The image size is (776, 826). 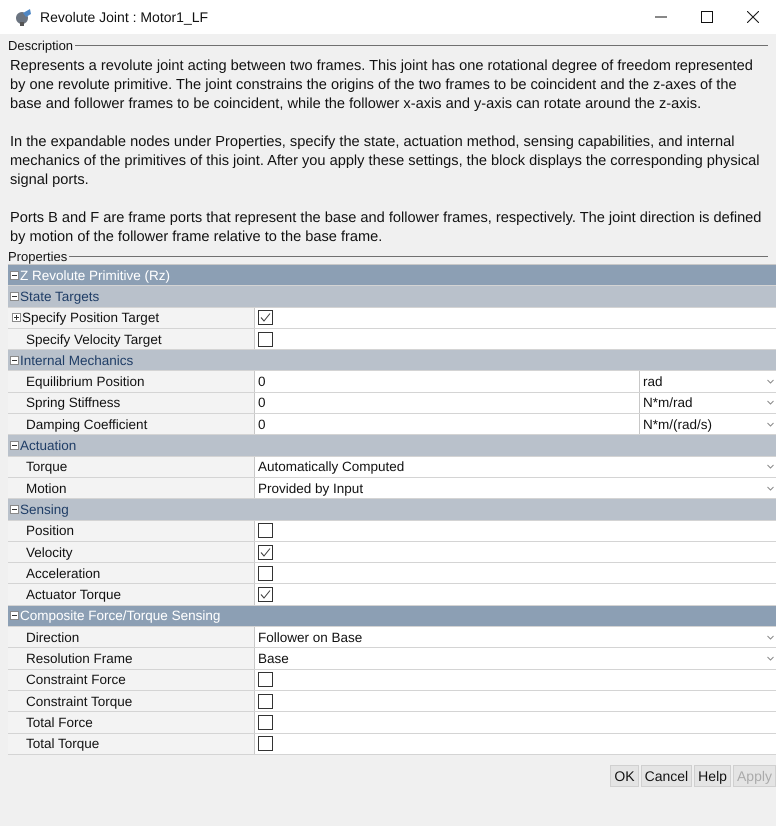 I want to click on window-title: Revolute Joint : Motor1_LF, so click(x=125, y=17).